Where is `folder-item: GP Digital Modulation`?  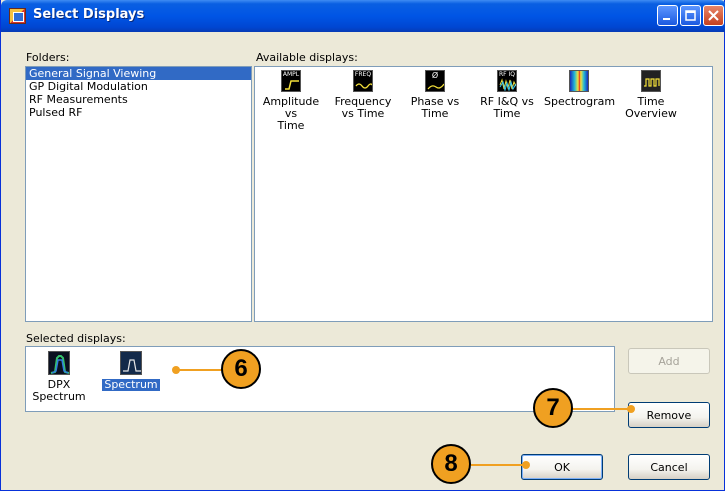
folder-item: GP Digital Modulation is located at coordinates (138, 86).